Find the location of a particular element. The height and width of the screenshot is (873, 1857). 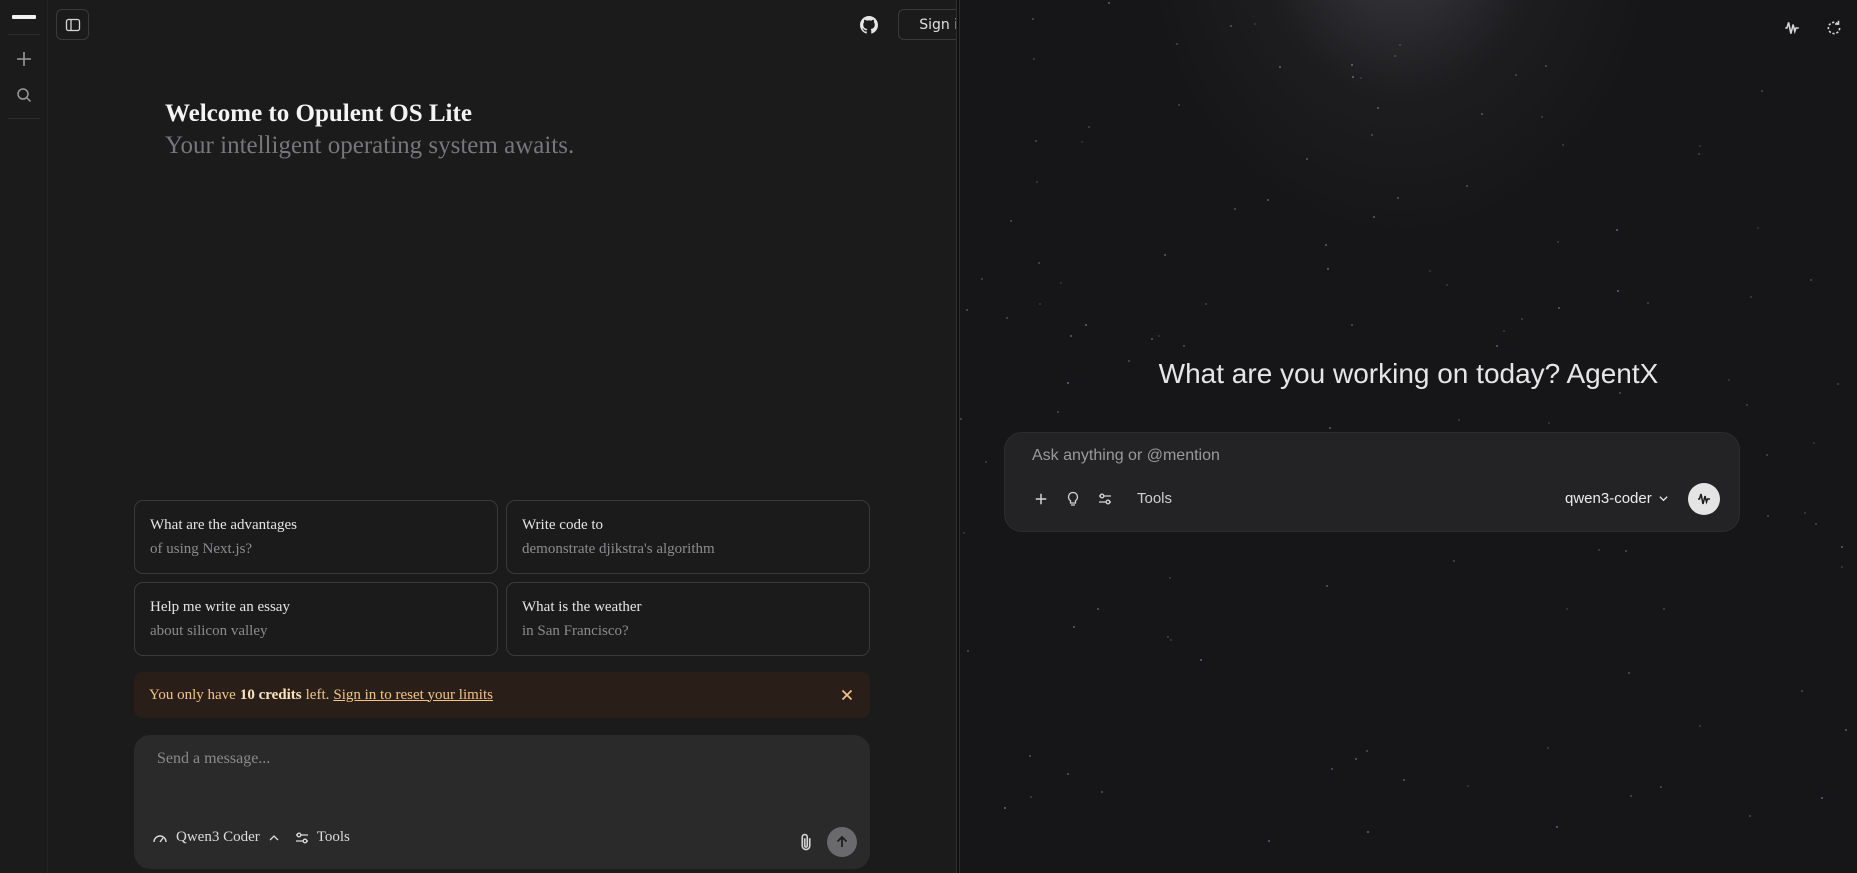

github-button is located at coordinates (869, 25).